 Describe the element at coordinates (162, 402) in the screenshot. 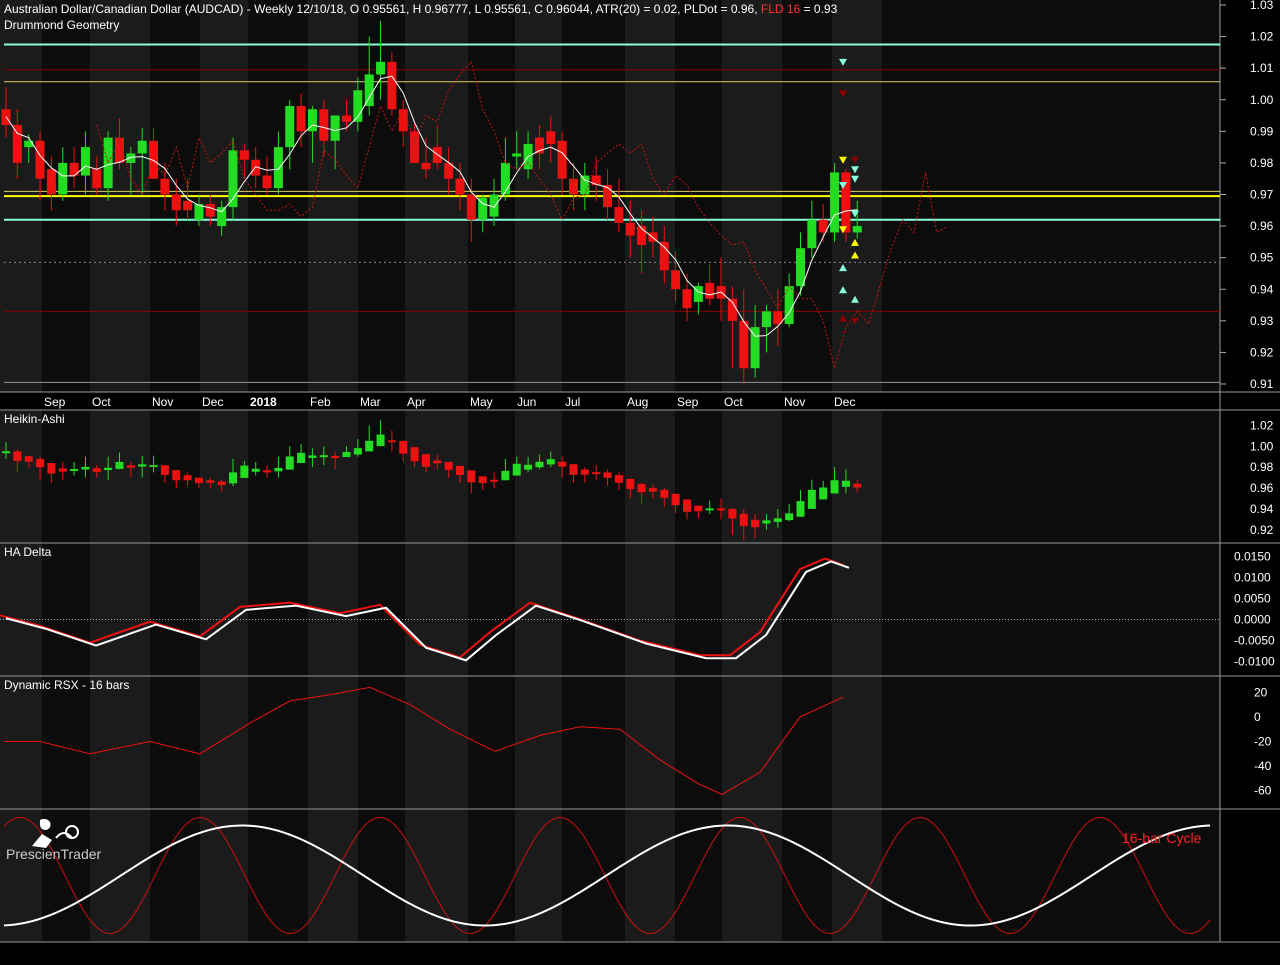

I see `month-label: Nov` at that location.